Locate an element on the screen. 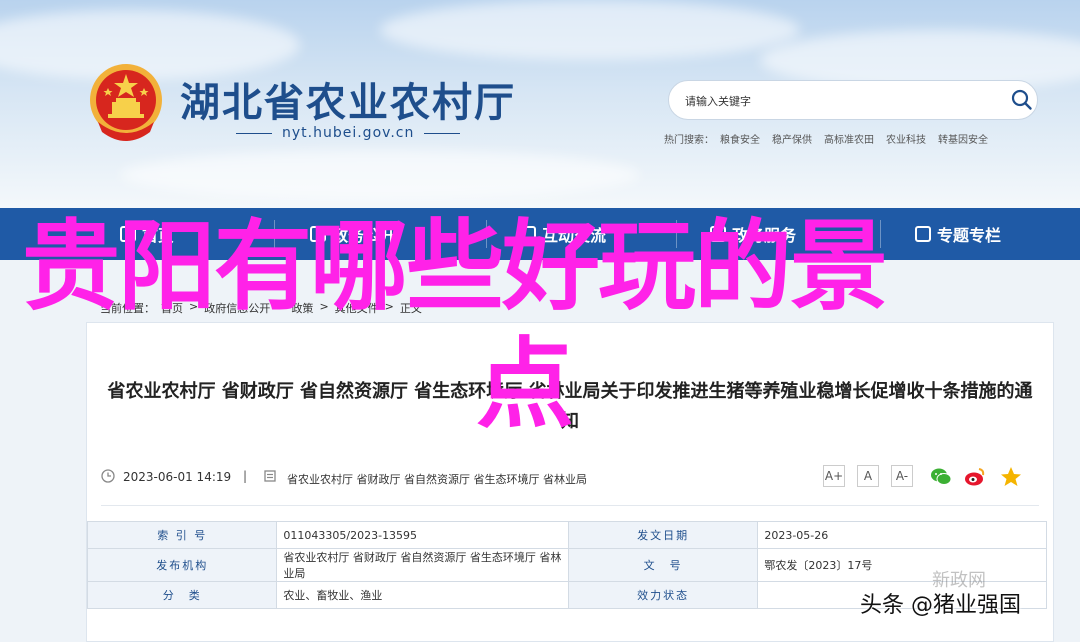  hot-search-item: 高标准农田 is located at coordinates (849, 138).